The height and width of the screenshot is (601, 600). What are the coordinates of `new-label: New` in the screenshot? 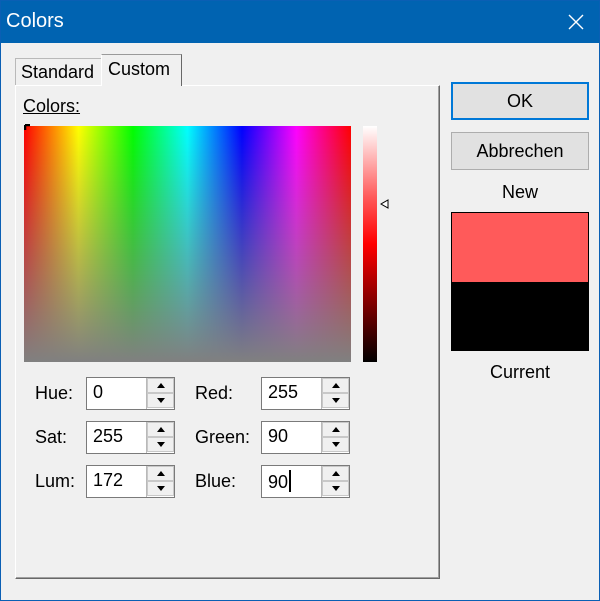 It's located at (519, 192).